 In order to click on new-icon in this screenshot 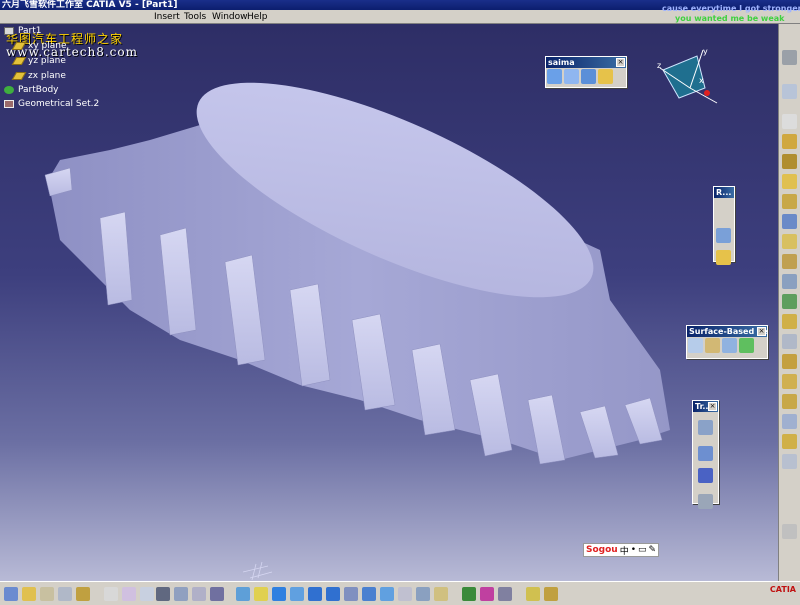, I will do `click(29, 594)`.